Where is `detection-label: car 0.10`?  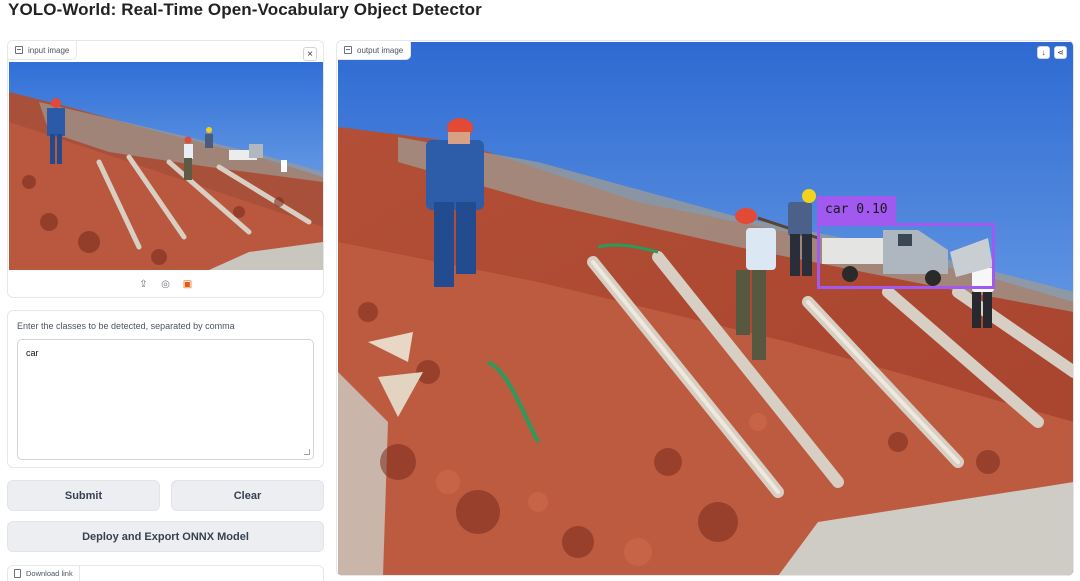 detection-label: car 0.10 is located at coordinates (856, 209).